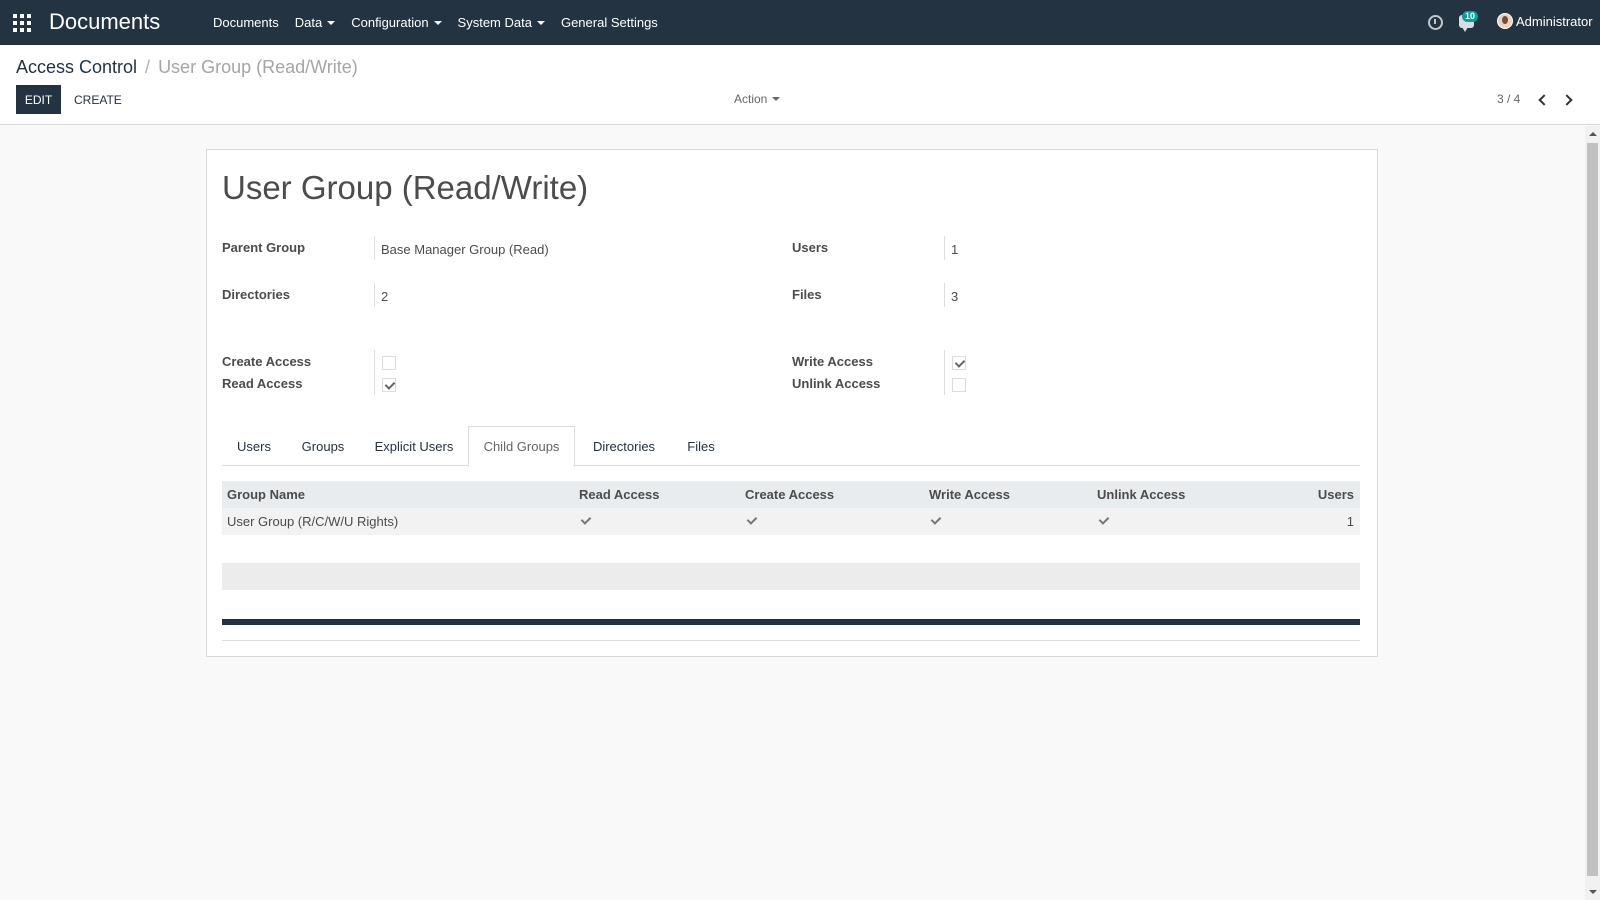  I want to click on breadcrumb: Access Control / User Group (Read/Write), so click(187, 67).